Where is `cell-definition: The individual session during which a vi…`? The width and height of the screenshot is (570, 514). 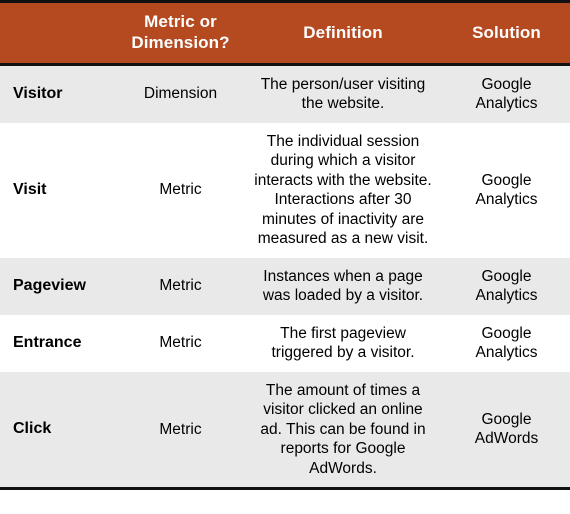 cell-definition: The individual session during which a vi… is located at coordinates (343, 190).